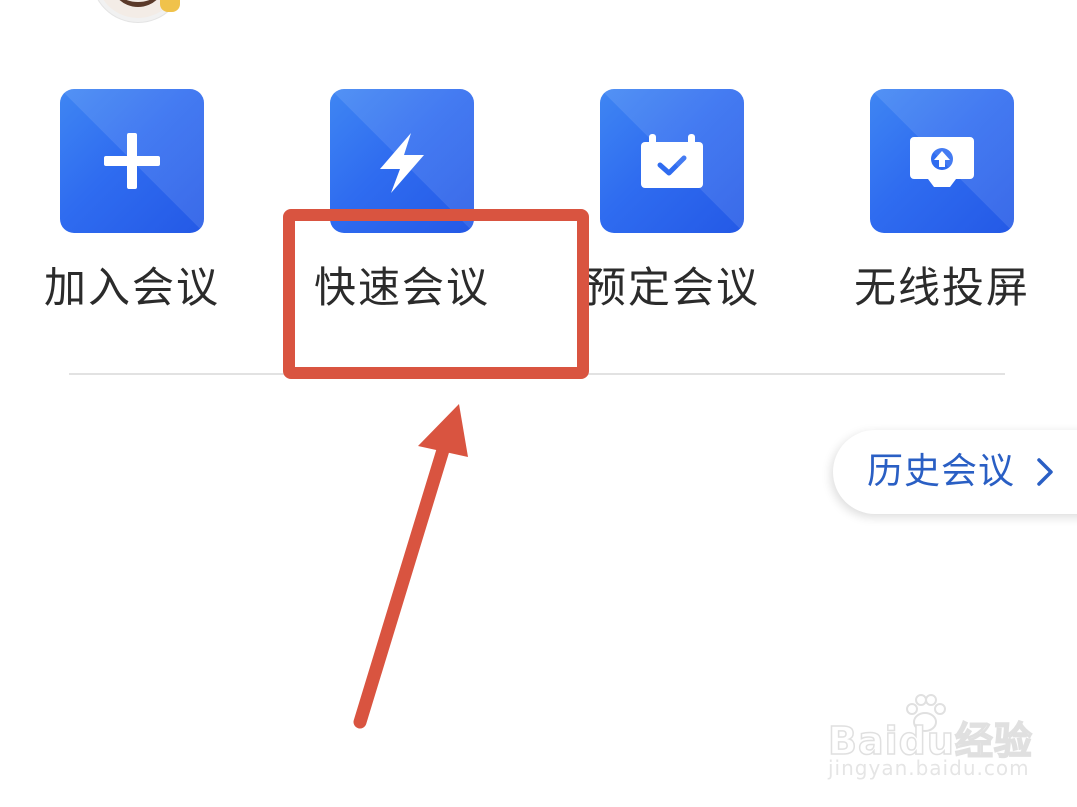  Describe the element at coordinates (937, 740) in the screenshot. I see `baidu-watermark: Baidu经验 jingyan.baidu.com` at that location.